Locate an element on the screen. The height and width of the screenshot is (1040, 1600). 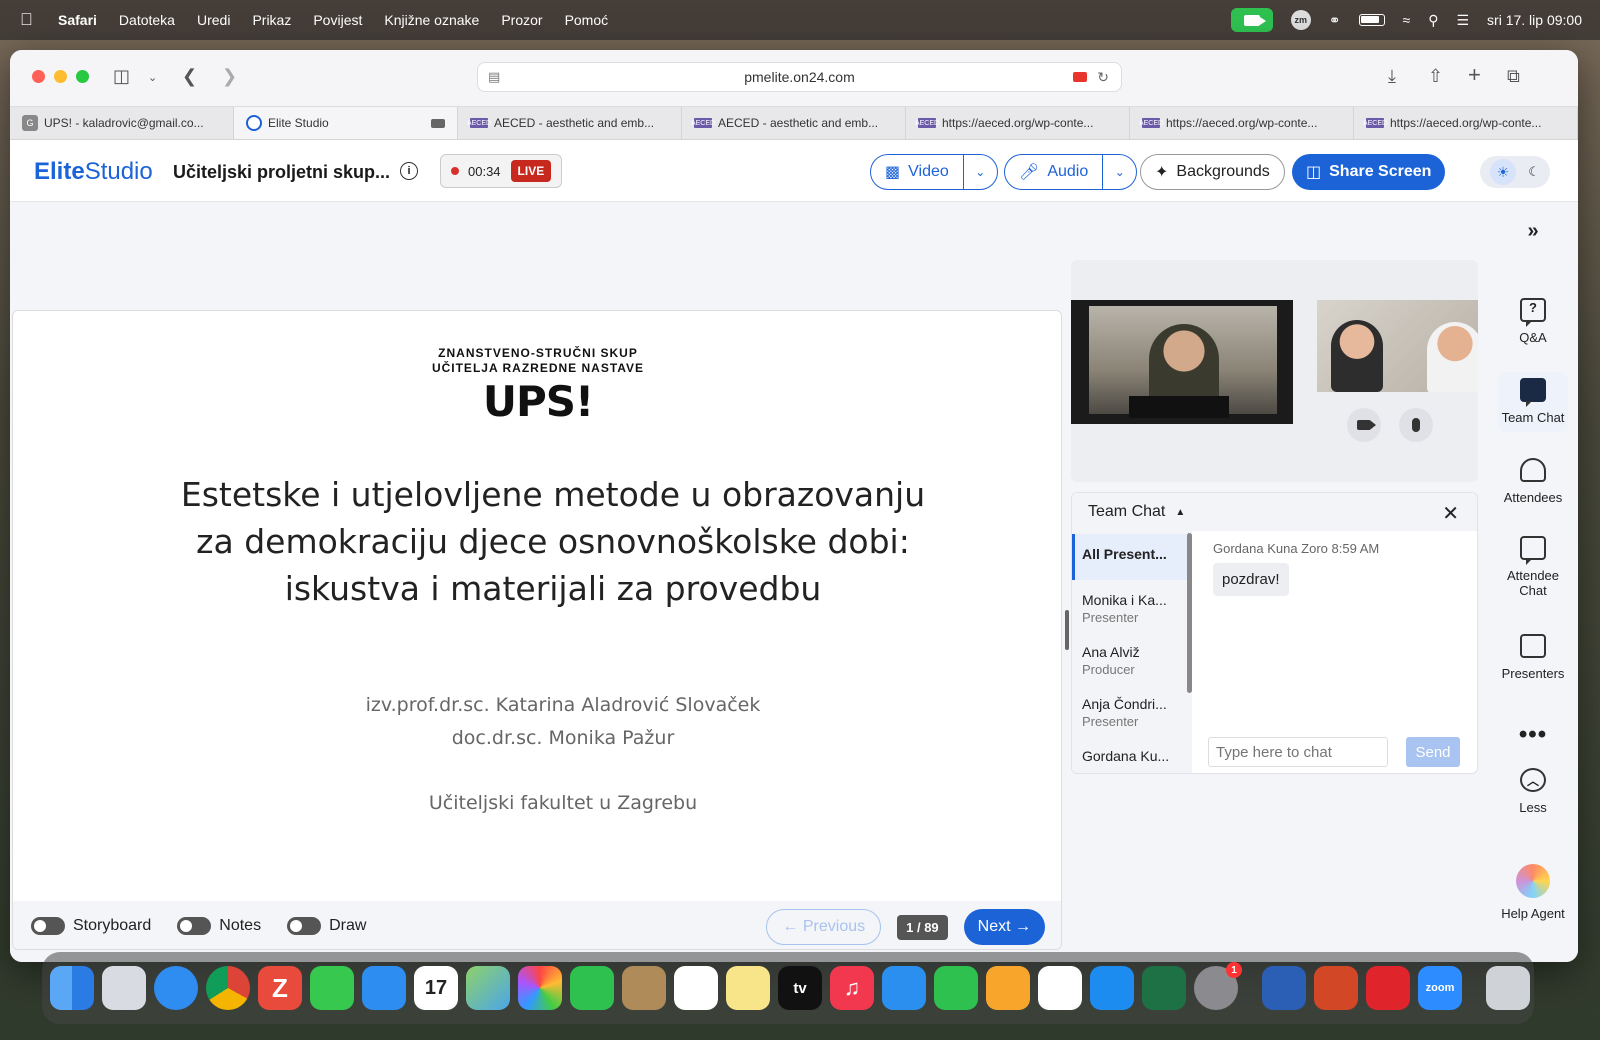
tile-mic-button is located at coordinates (1416, 425).